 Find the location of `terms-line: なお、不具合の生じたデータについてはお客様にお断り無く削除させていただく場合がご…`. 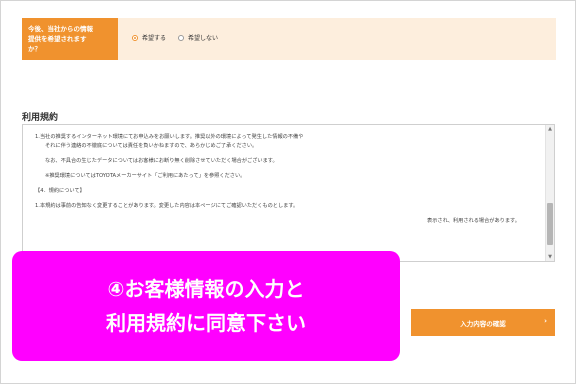

terms-line: なお、不具合の生じたデータについてはお客様にお断り無く削除させていただく場合がご… is located at coordinates (161, 161).